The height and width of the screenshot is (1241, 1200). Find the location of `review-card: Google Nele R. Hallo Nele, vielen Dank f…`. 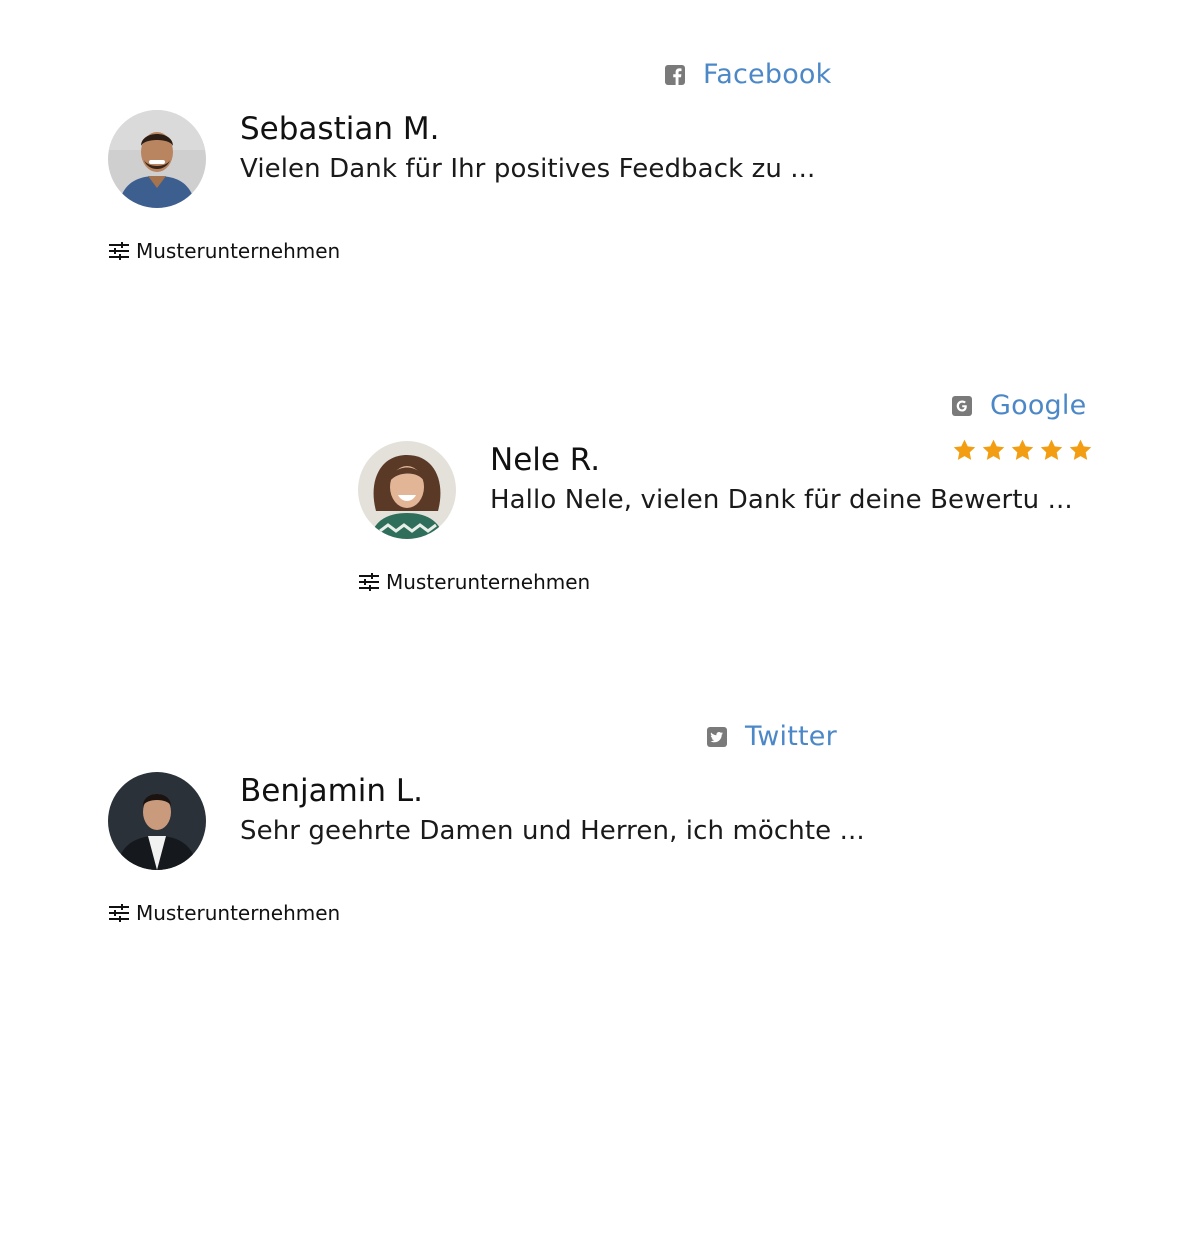

review-card: Google Nele R. Hallo Nele, vielen Dank f… is located at coordinates (779, 462).